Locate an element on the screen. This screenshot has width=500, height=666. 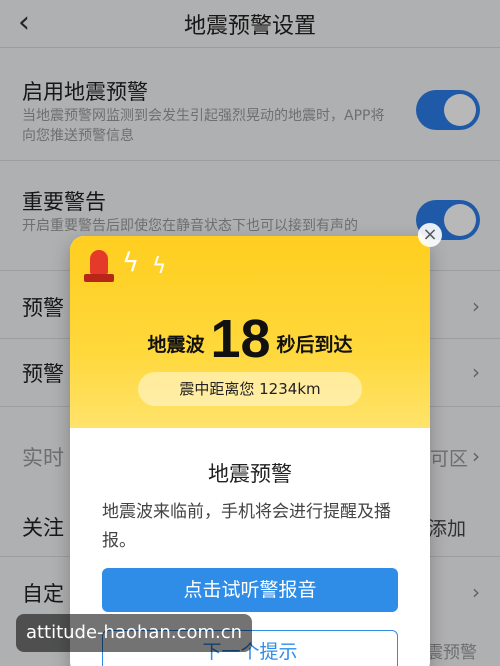
dialog-title: 地震预警 is located at coordinates (250, 474).